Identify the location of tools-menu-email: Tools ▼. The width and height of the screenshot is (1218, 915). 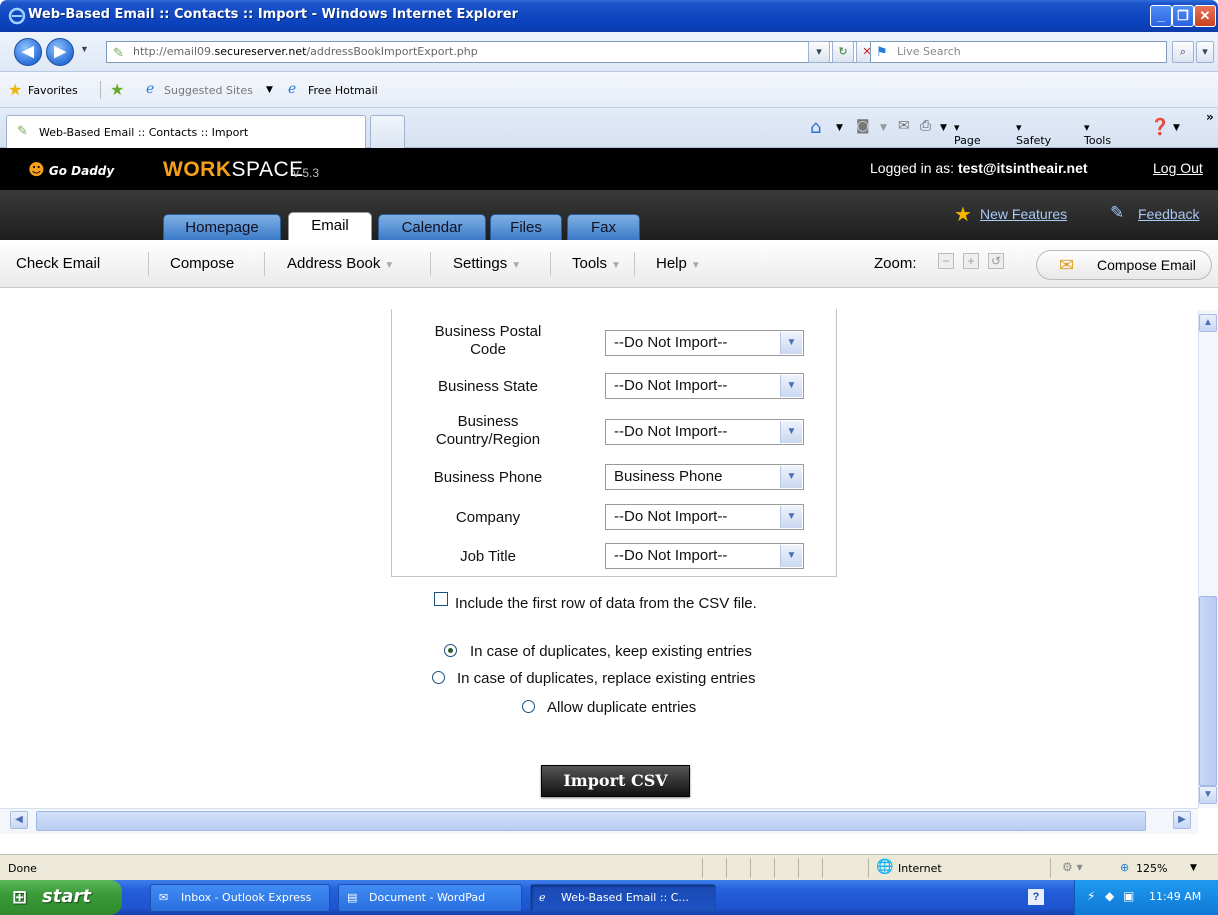
(596, 263).